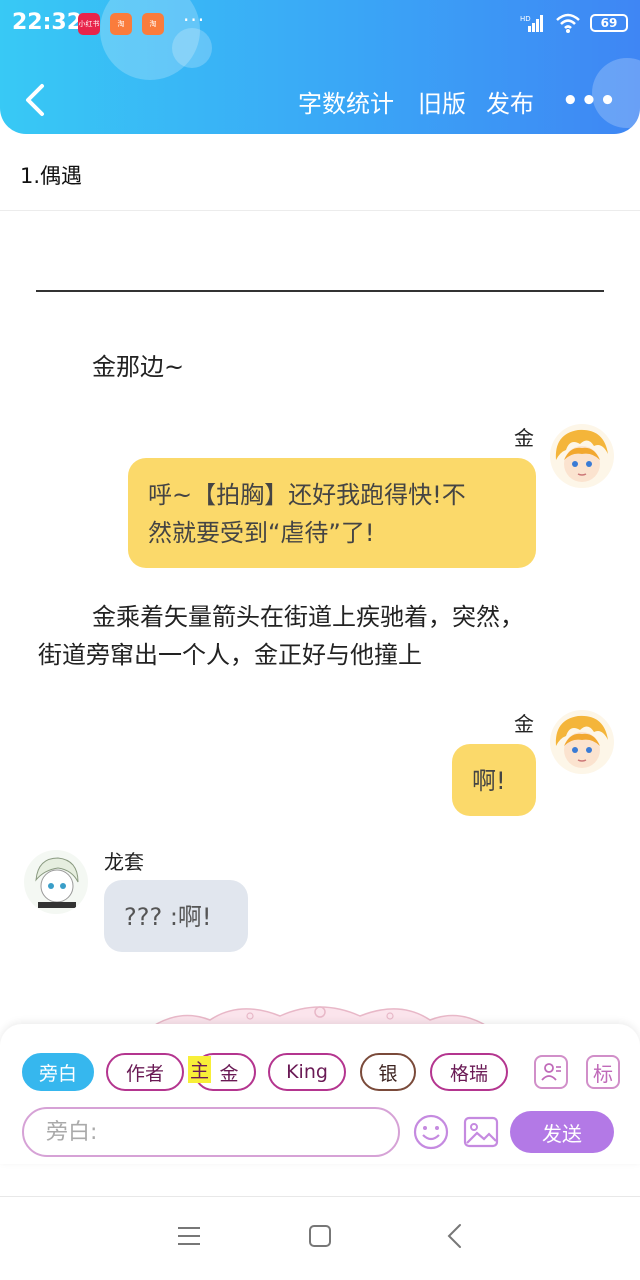 The width and height of the screenshot is (640, 1280). What do you see at coordinates (229, 1073) in the screenshot?
I see `role-chip-label: 金` at bounding box center [229, 1073].